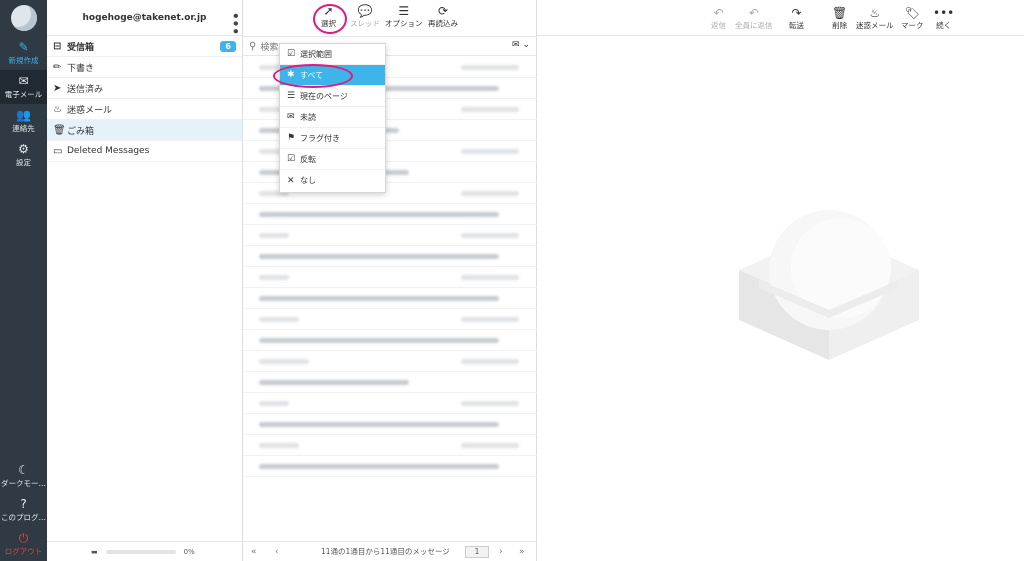 The image size is (1024, 561). I want to click on account-header: hogehoge@takenet.or.jp •••, so click(144, 18).